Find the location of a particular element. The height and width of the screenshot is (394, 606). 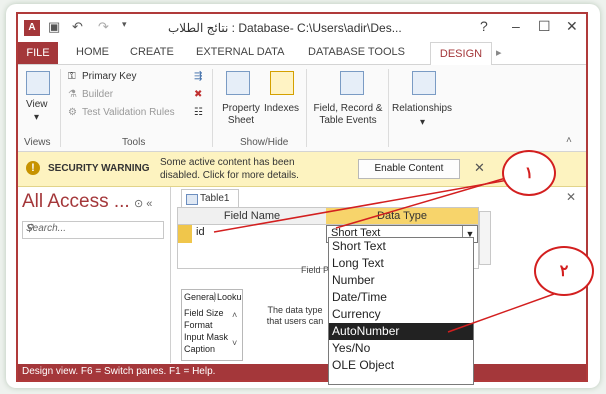

annotation-2-label: ٢ is located at coordinates (564, 271).